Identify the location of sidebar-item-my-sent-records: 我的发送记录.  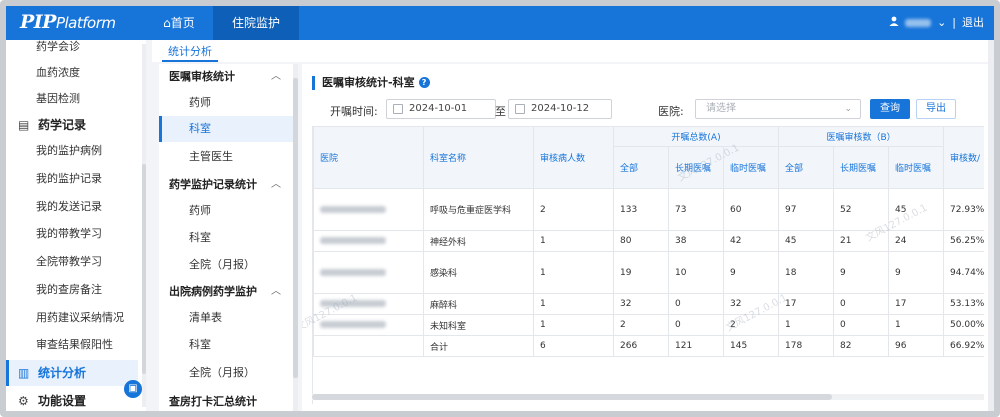
(72, 207).